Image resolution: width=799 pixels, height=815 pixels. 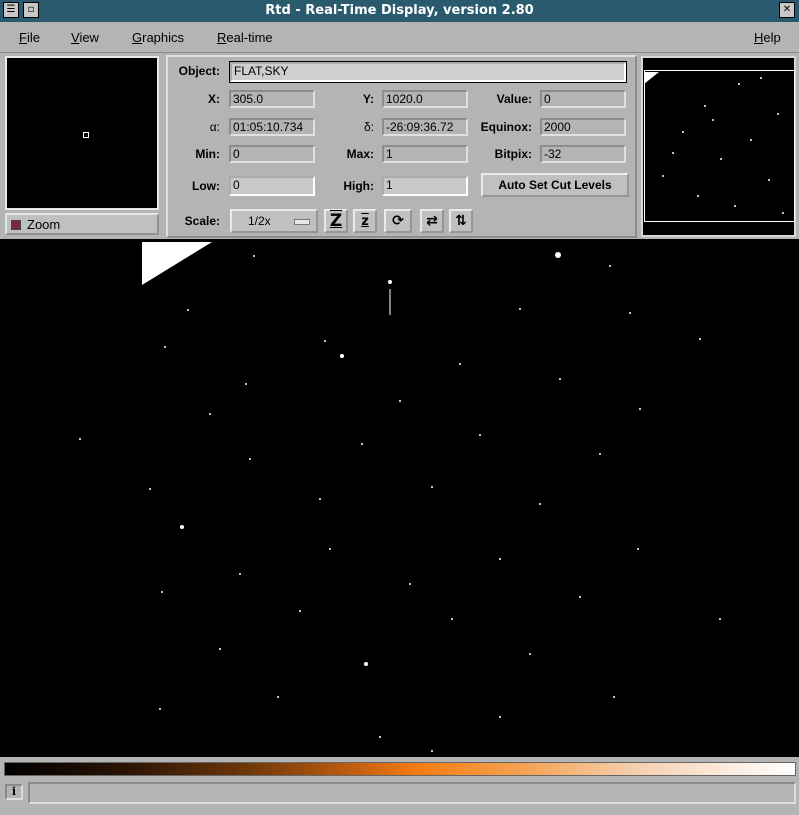 What do you see at coordinates (14, 792) in the screenshot?
I see `info-icon: i` at bounding box center [14, 792].